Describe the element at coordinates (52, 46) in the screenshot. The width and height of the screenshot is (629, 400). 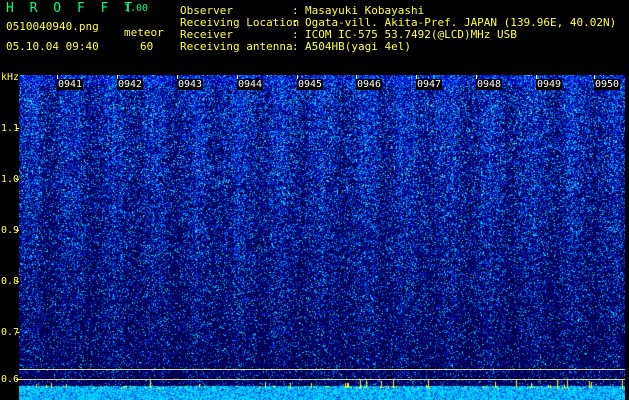
I see `file-datetime: 05.10.04 09:40` at that location.